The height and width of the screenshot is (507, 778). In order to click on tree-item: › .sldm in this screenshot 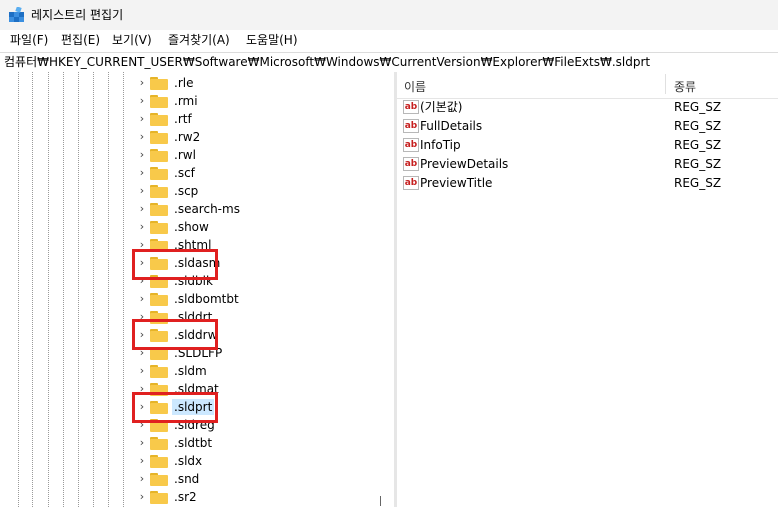, I will do `click(261, 371)`.